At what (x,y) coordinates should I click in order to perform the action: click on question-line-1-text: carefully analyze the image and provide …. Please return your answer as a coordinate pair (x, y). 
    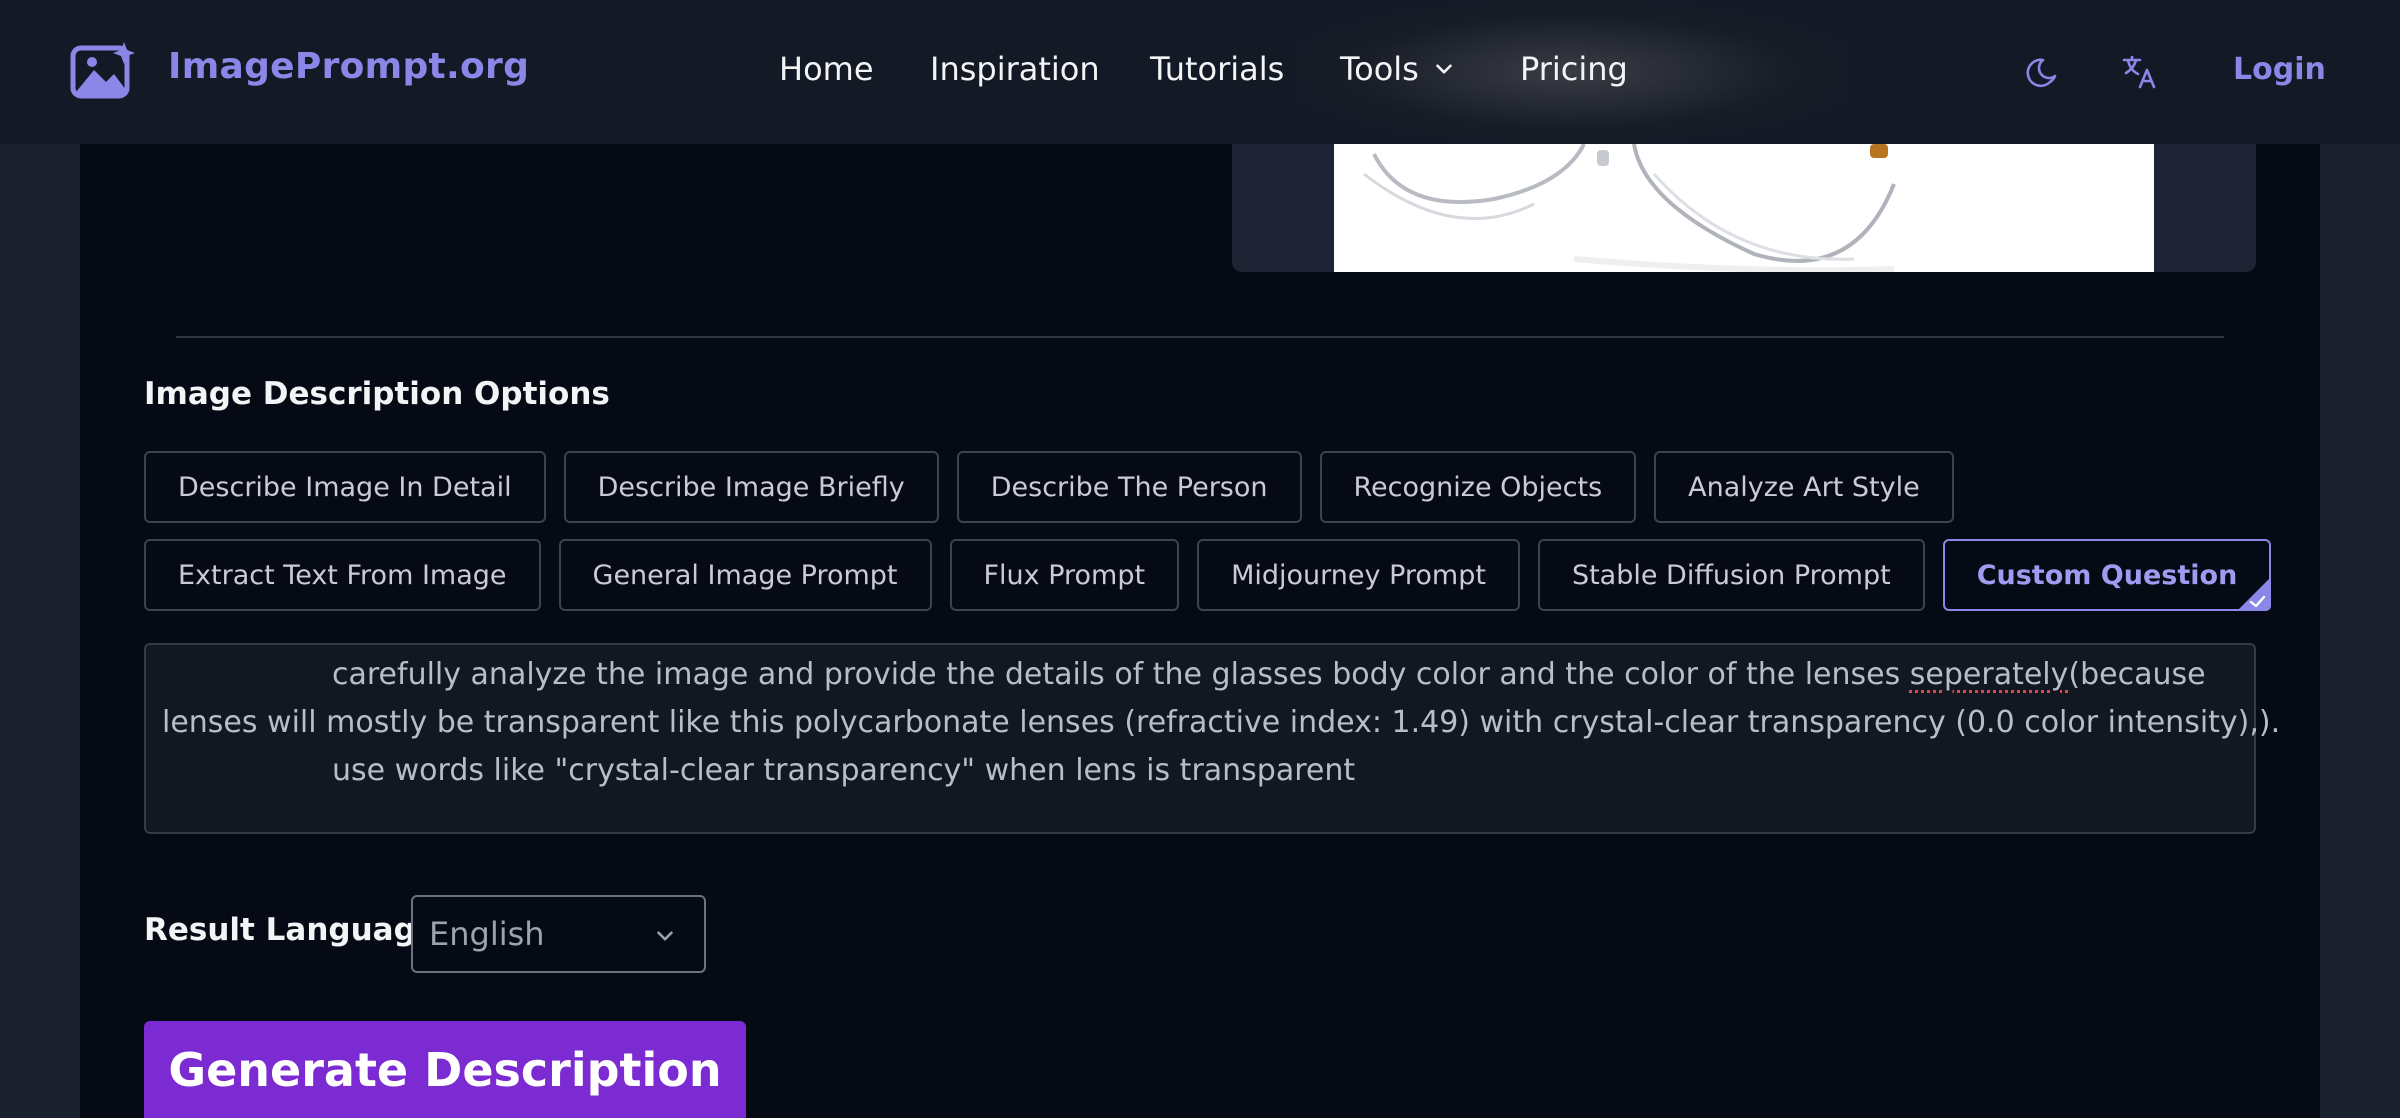
    Looking at the image, I should click on (1121, 674).